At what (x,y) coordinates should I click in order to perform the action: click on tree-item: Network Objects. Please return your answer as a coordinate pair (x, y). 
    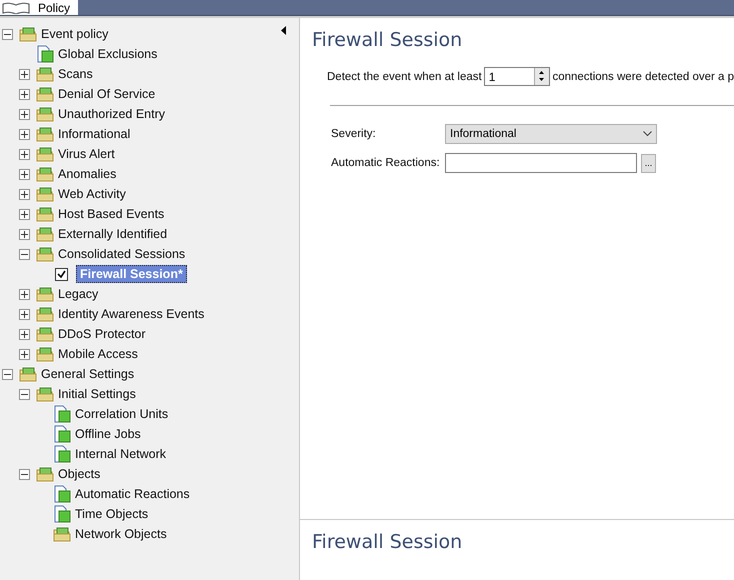
    Looking at the image, I should click on (121, 534).